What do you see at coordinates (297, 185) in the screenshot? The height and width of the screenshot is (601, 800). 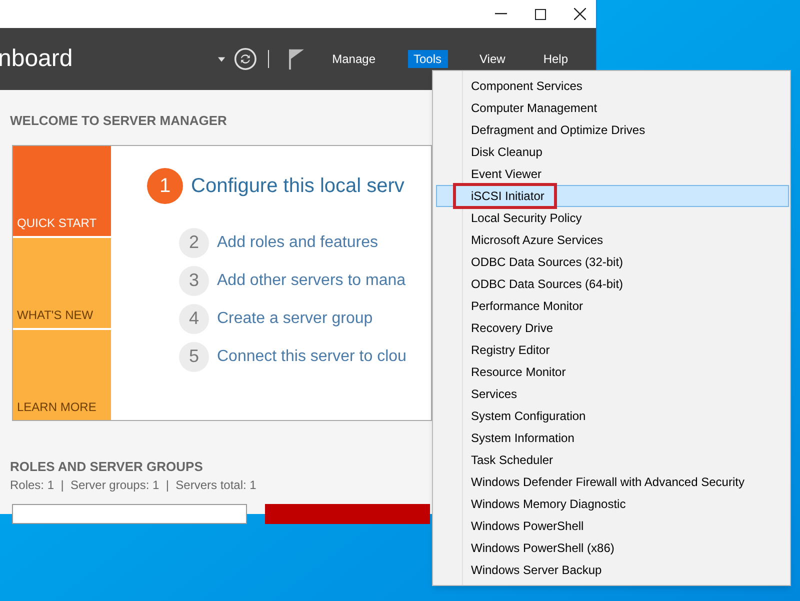 I see `step-link: Configure this local serv` at bounding box center [297, 185].